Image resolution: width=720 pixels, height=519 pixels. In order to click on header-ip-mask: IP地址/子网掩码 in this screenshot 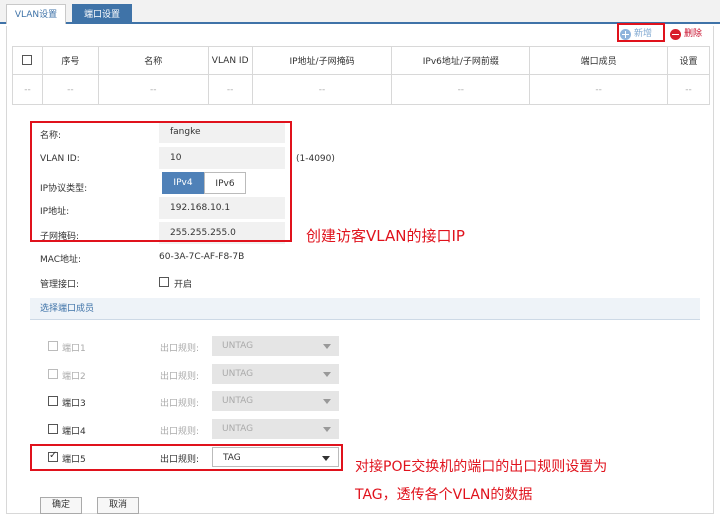, I will do `click(322, 60)`.